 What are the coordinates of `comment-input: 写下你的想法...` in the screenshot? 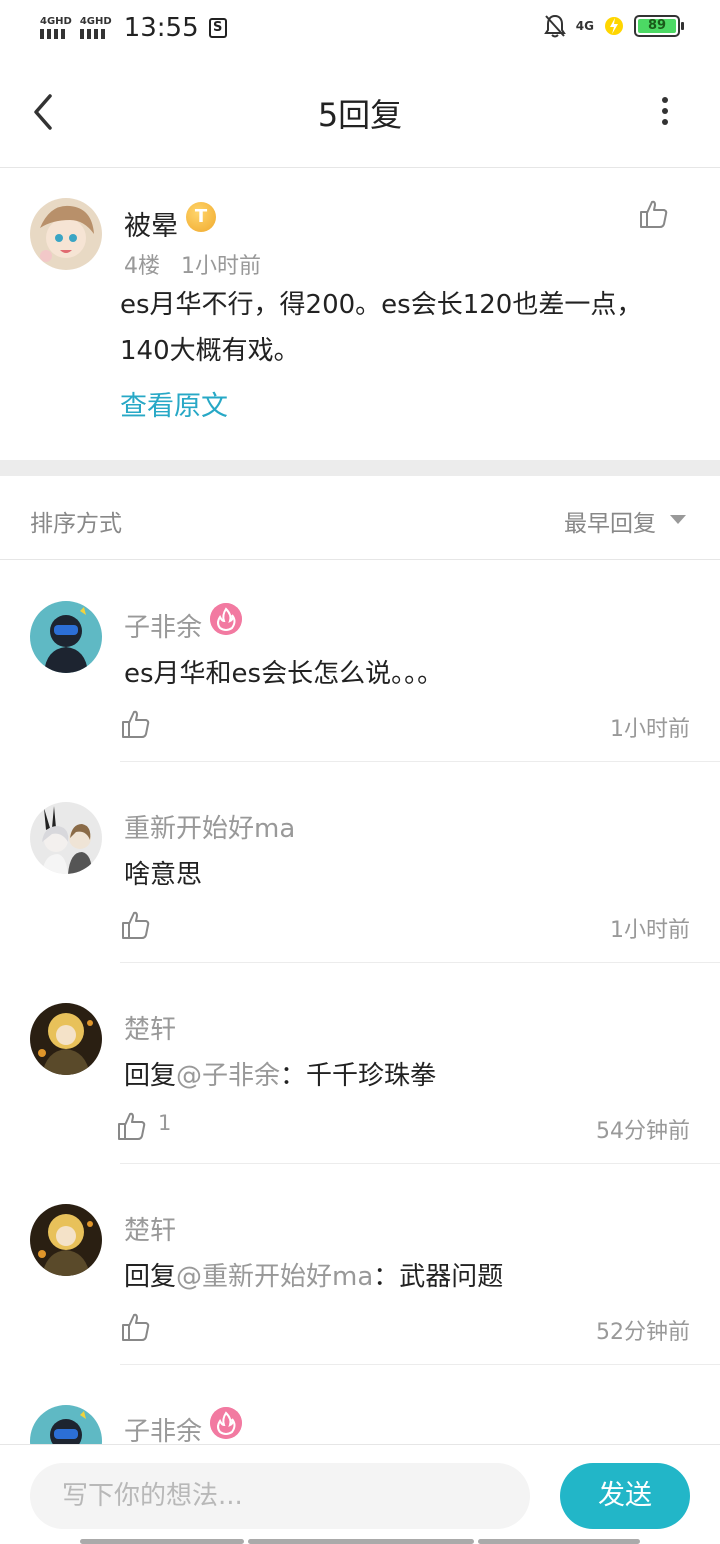 It's located at (280, 1496).